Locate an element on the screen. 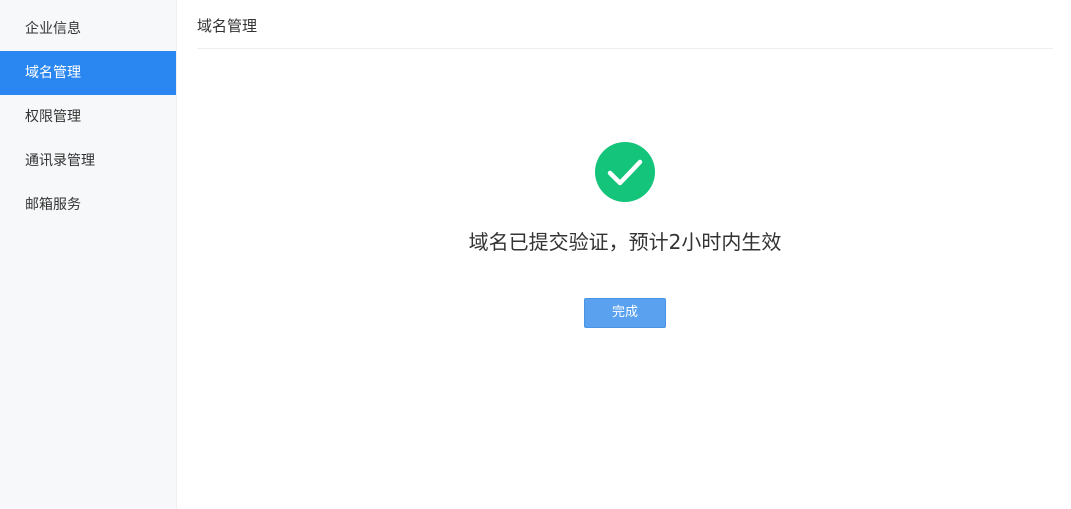 The height and width of the screenshot is (509, 1071). sidebar-item-company-info: 企业信息 is located at coordinates (88, 29).